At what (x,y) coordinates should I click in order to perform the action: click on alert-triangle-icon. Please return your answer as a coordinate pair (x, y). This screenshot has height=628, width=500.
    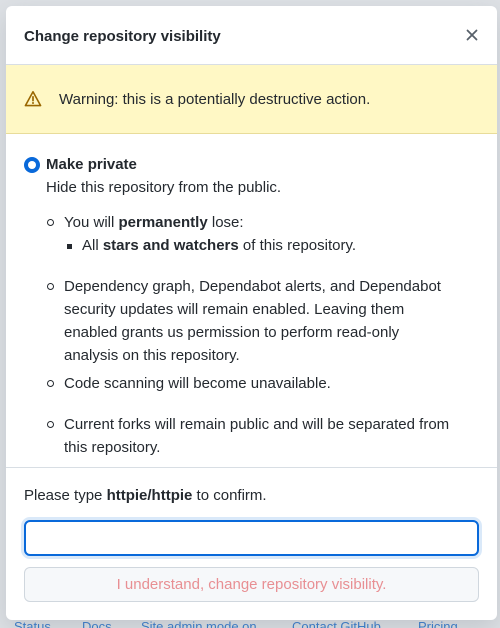
    Looking at the image, I should click on (33, 99).